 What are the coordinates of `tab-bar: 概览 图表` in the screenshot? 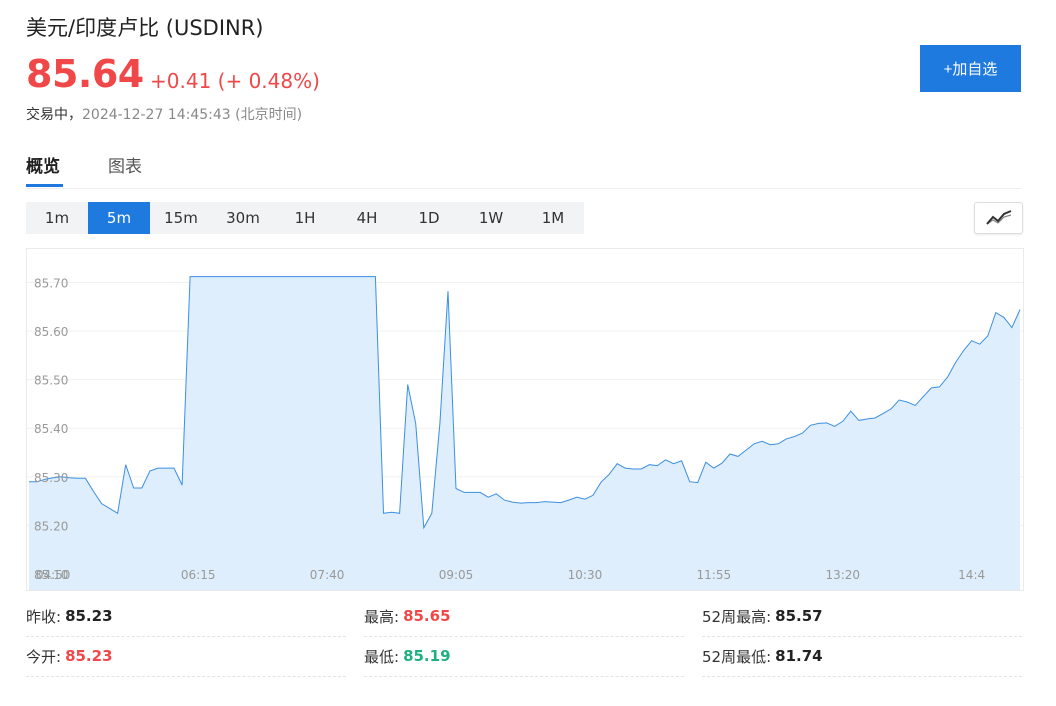 It's located at (523, 169).